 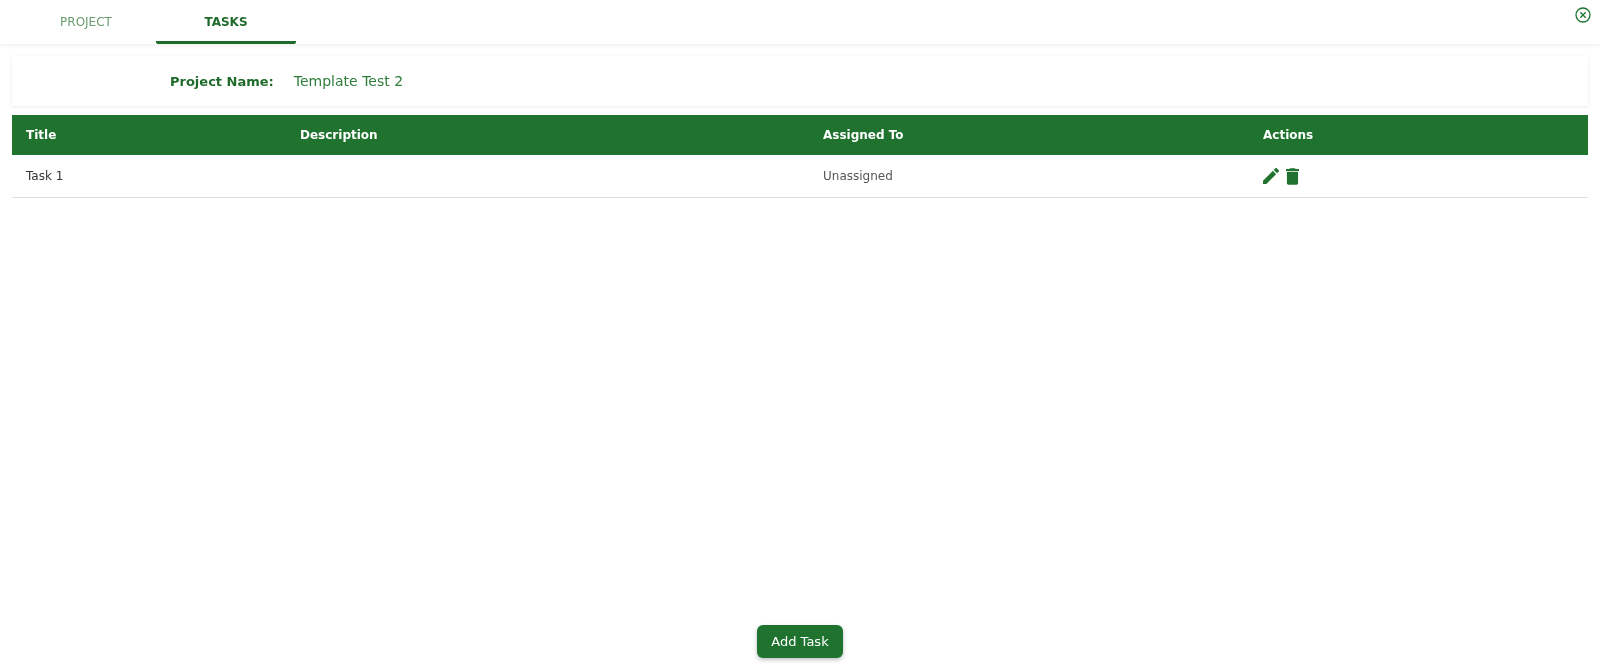 What do you see at coordinates (86, 22) in the screenshot?
I see `tab: PROJECT` at bounding box center [86, 22].